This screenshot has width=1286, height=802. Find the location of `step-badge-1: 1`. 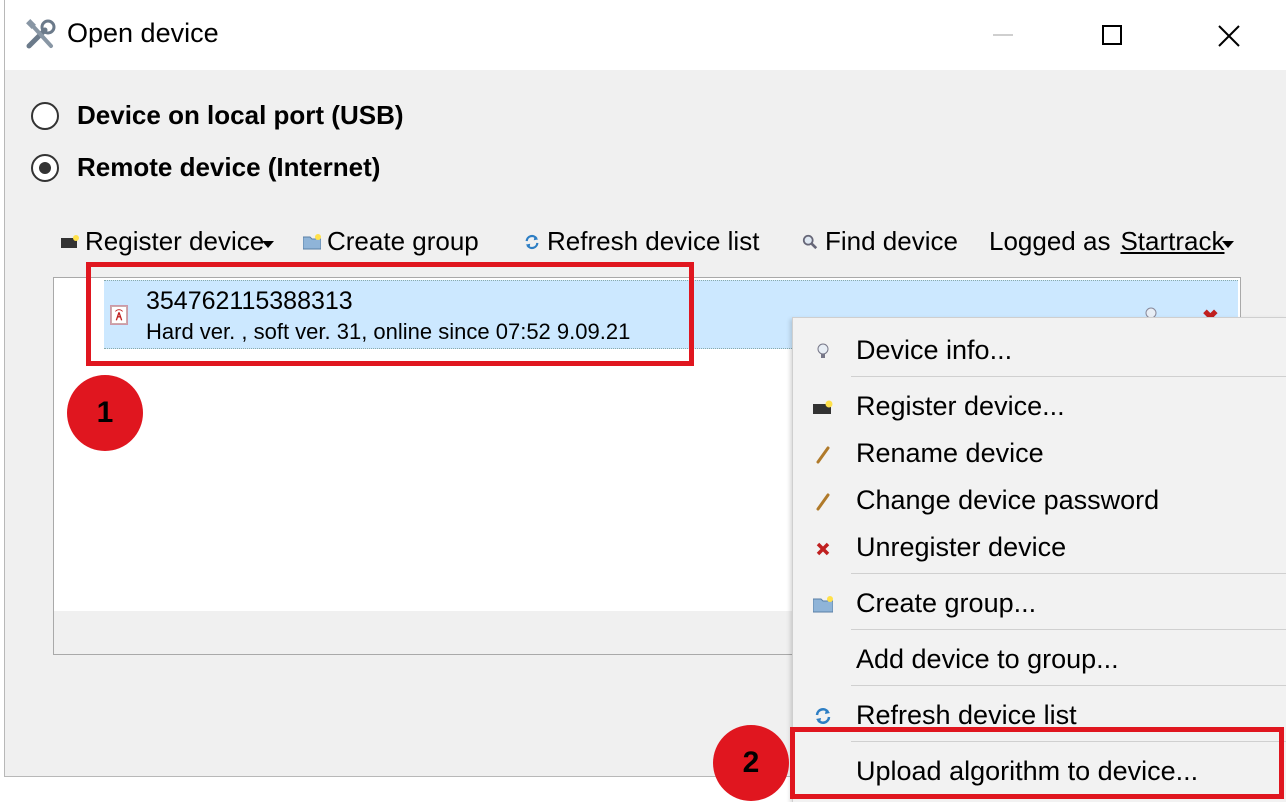

step-badge-1: 1 is located at coordinates (105, 413).